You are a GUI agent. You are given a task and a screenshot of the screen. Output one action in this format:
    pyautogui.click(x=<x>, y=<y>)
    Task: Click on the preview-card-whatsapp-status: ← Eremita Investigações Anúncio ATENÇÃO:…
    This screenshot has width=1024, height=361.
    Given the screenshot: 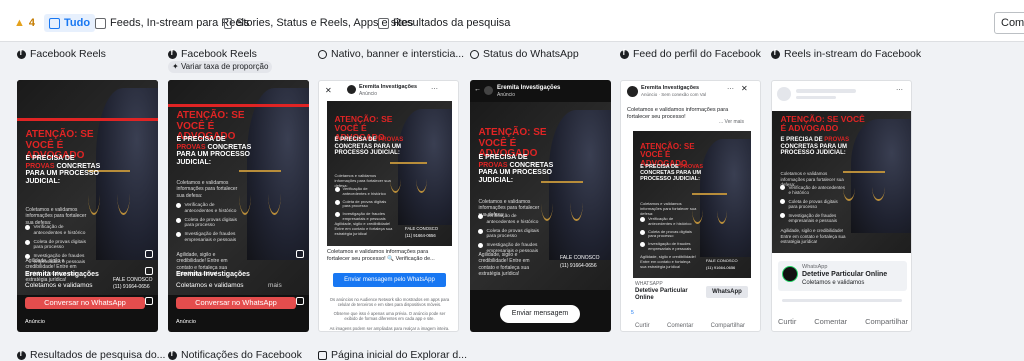 What is the action you would take?
    pyautogui.click(x=540, y=206)
    